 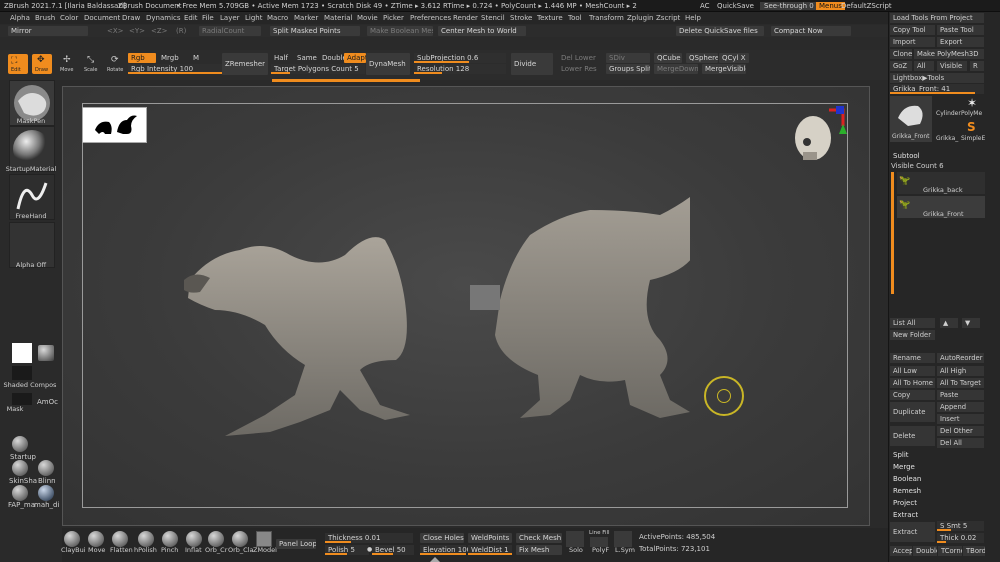 What do you see at coordinates (735, 6) in the screenshot?
I see `quicksave-button: QuickSave` at bounding box center [735, 6].